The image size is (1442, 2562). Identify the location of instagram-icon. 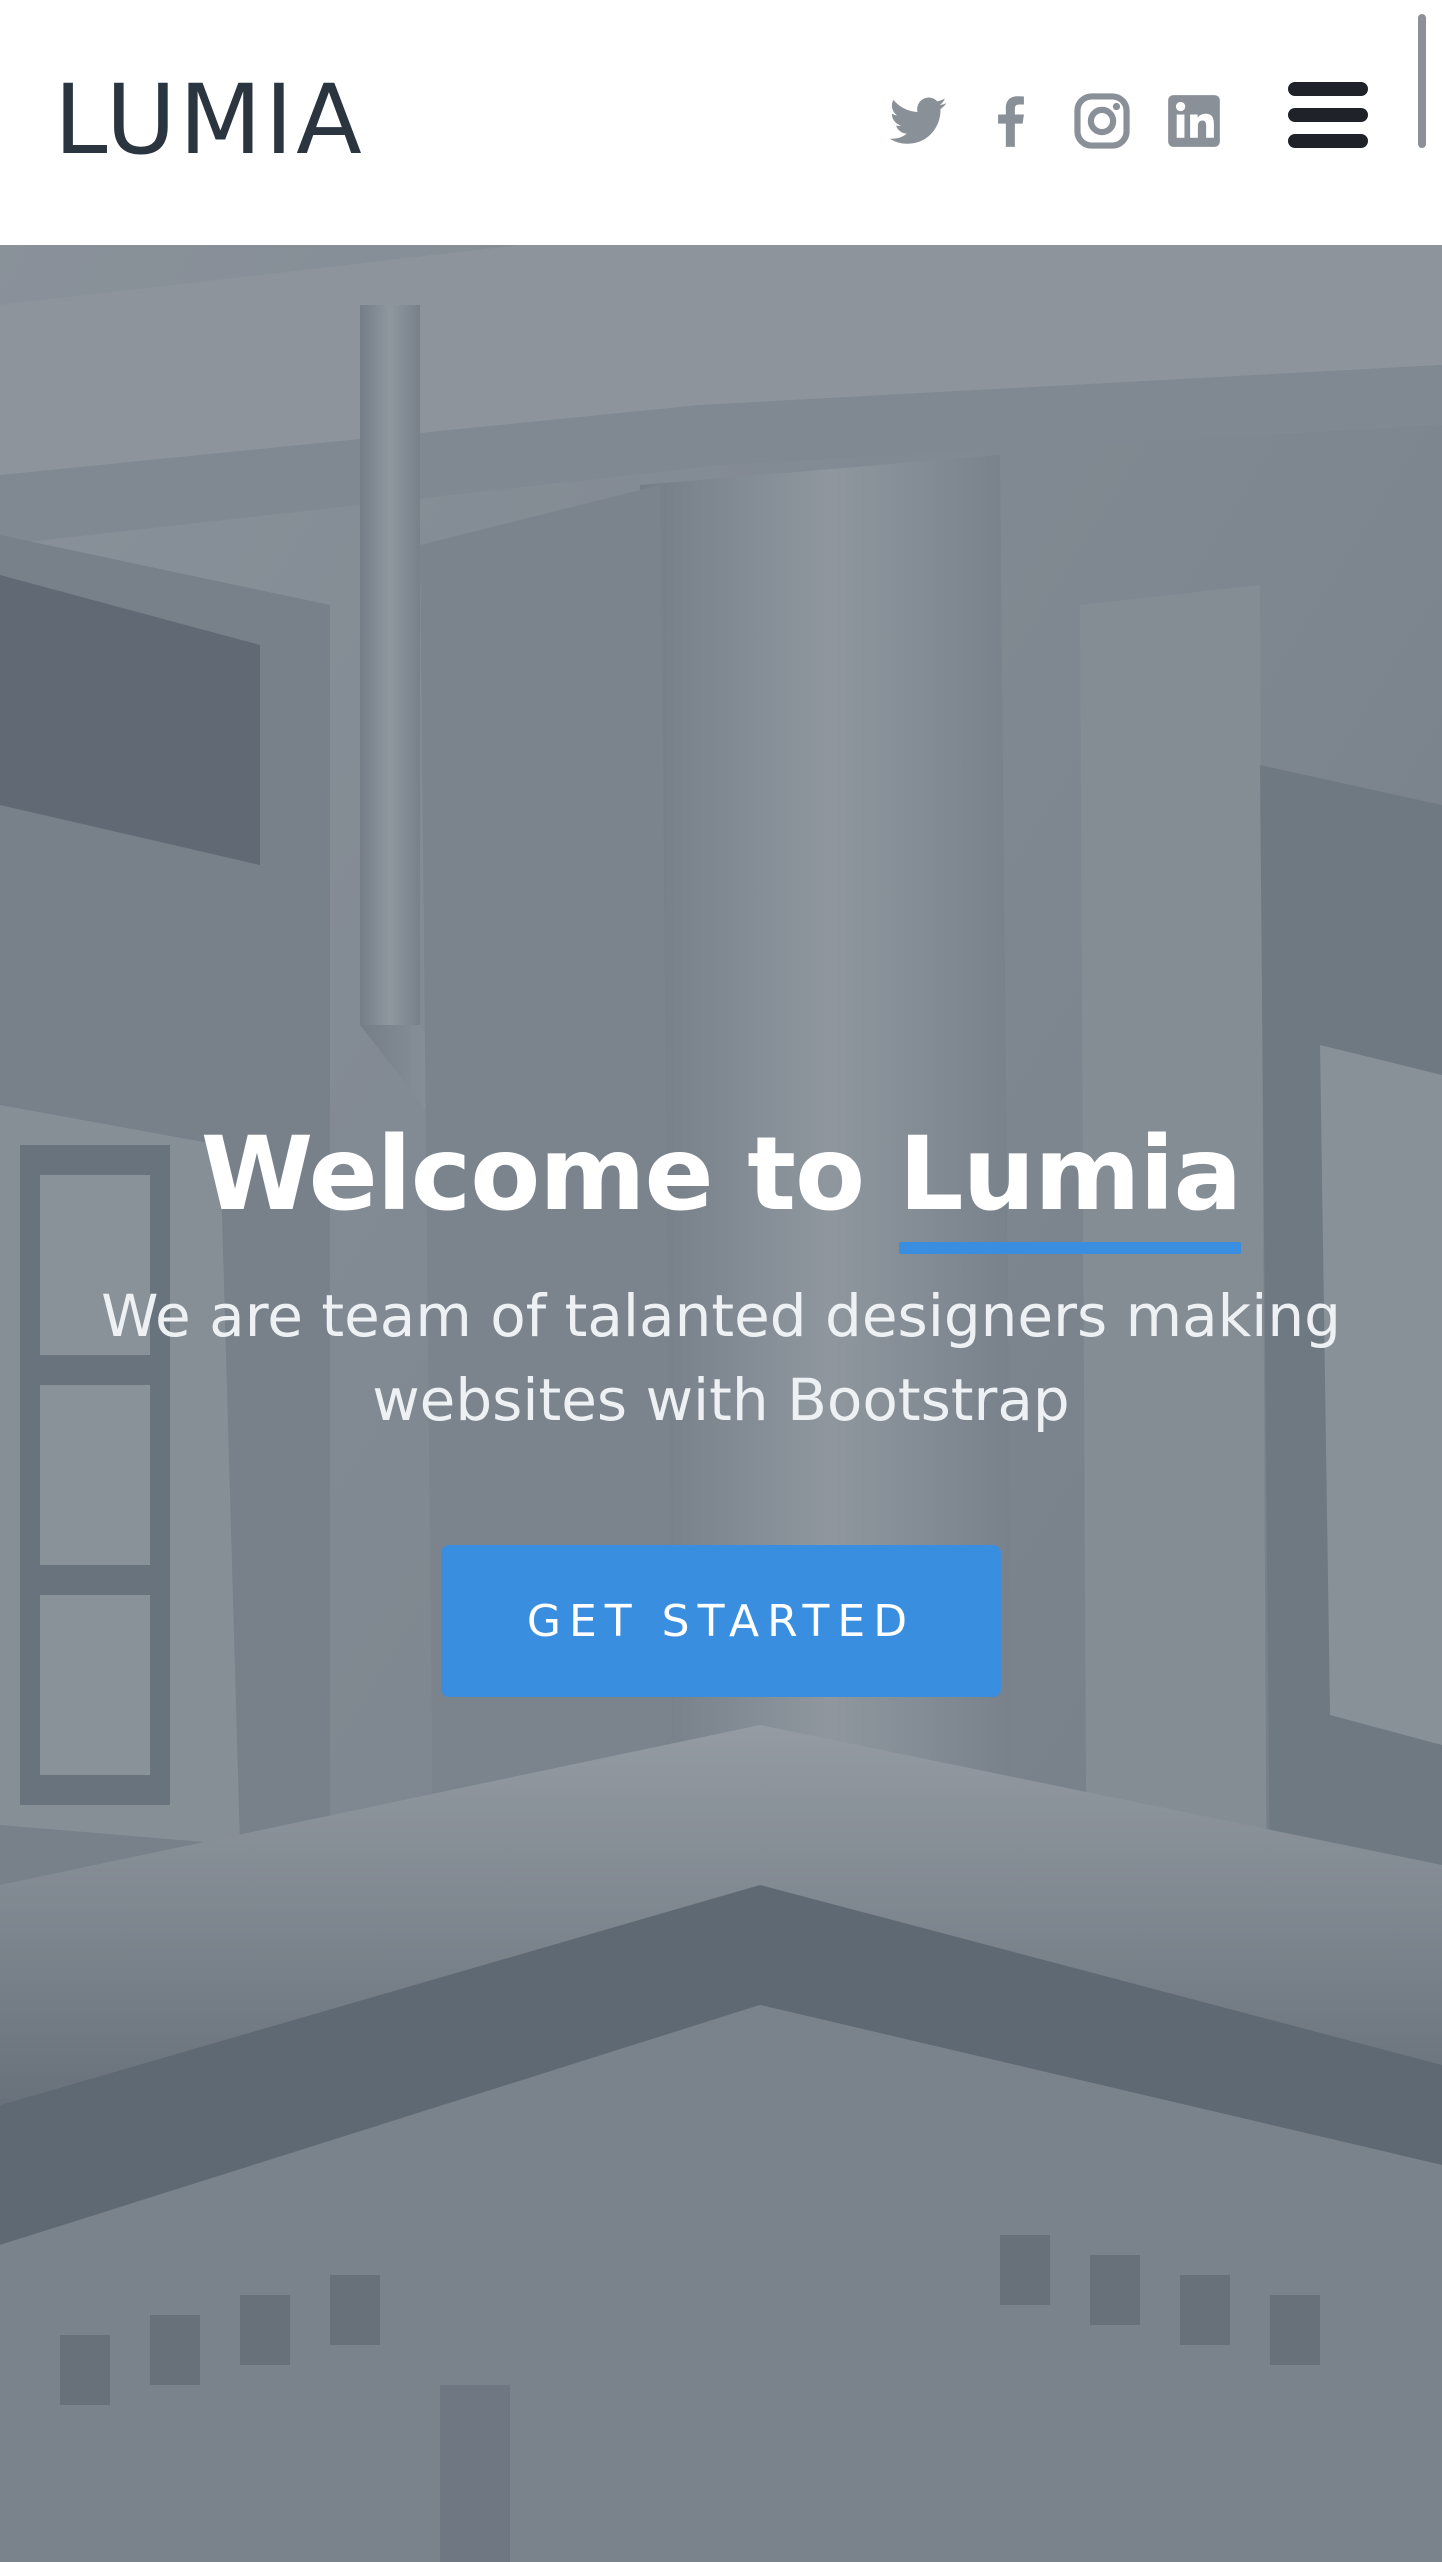
(1102, 121).